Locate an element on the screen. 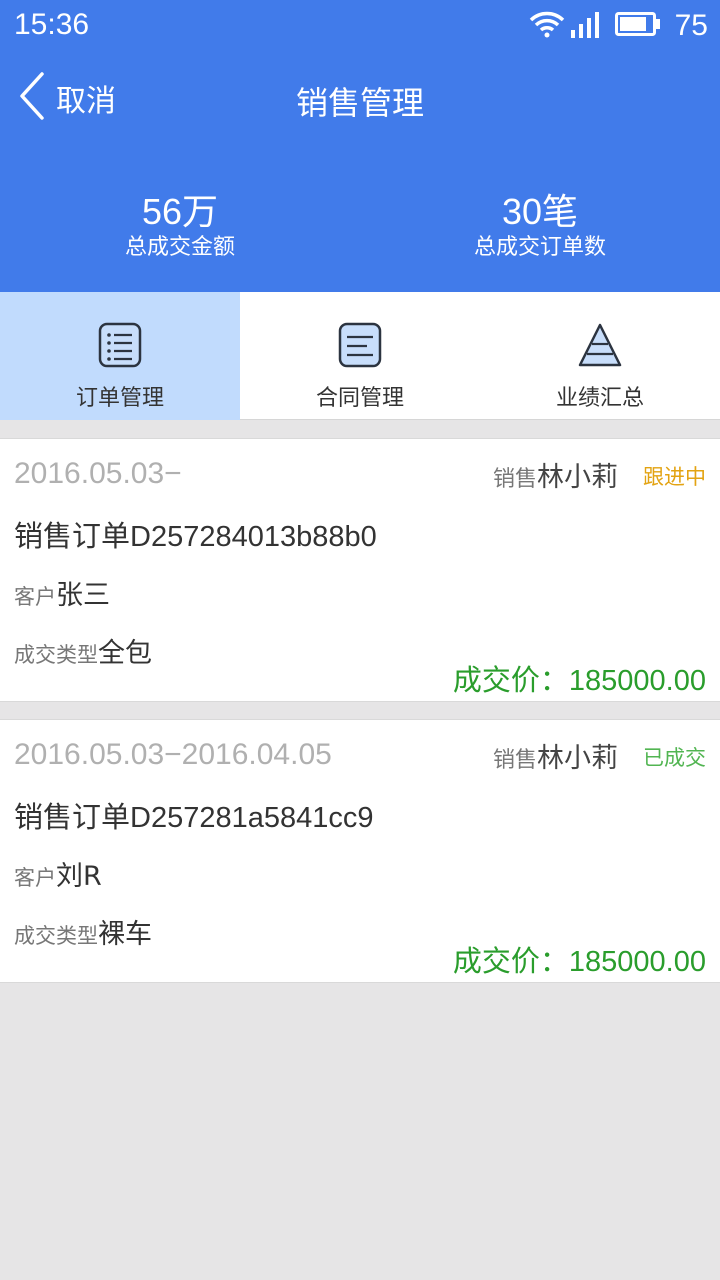  order-customer: 客户张三 is located at coordinates (62, 592).